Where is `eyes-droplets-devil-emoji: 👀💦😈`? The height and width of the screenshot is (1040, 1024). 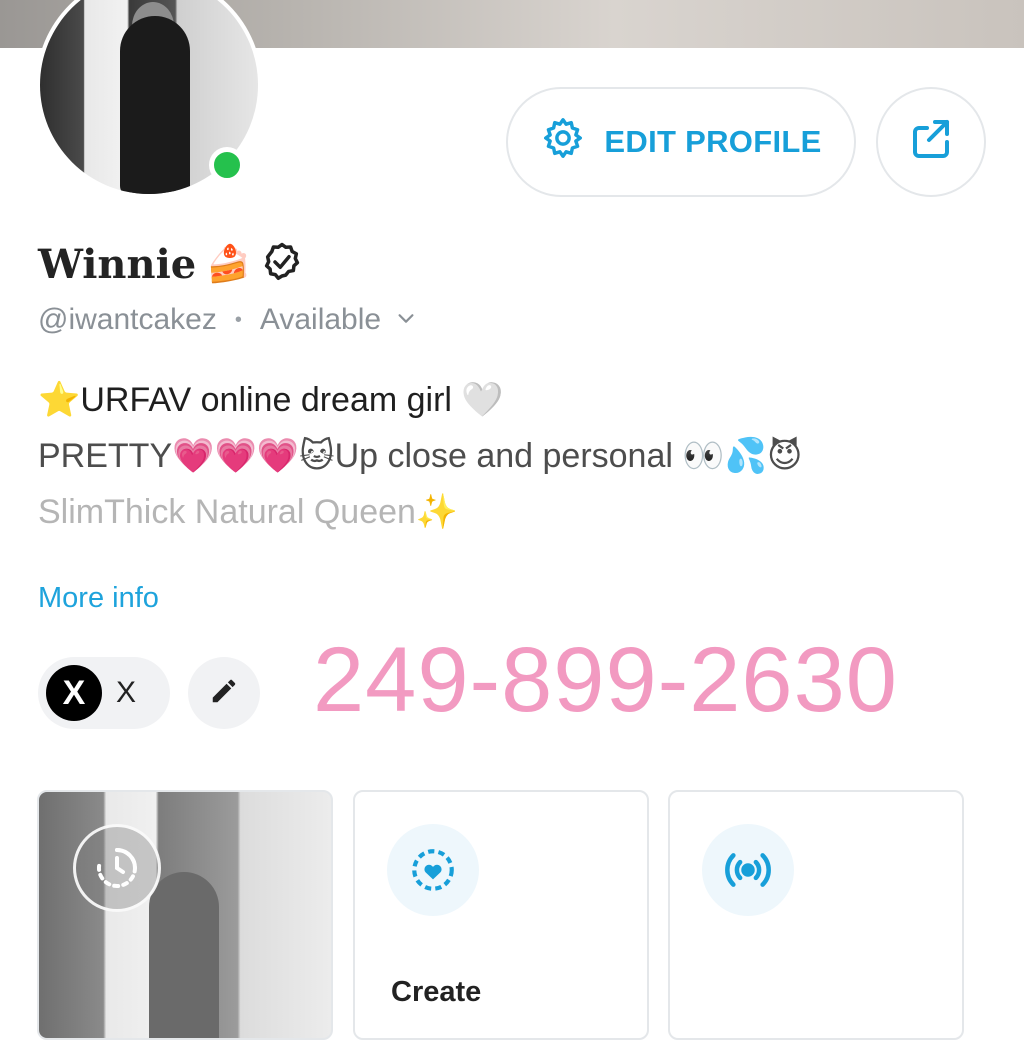
eyes-droplets-devil-emoji: 👀💦😈 is located at coordinates (742, 456).